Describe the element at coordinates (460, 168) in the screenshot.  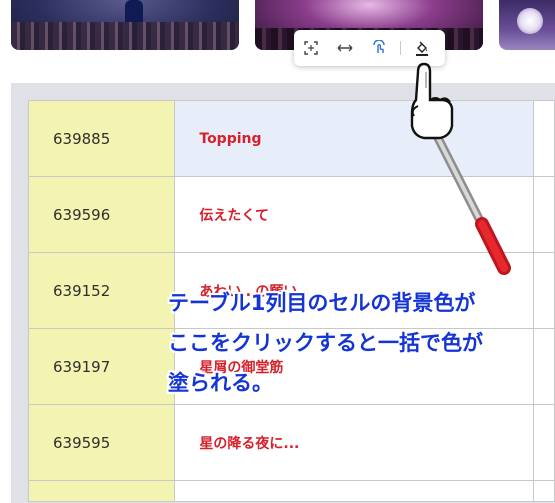
I see `pointing-hand-illustration` at that location.